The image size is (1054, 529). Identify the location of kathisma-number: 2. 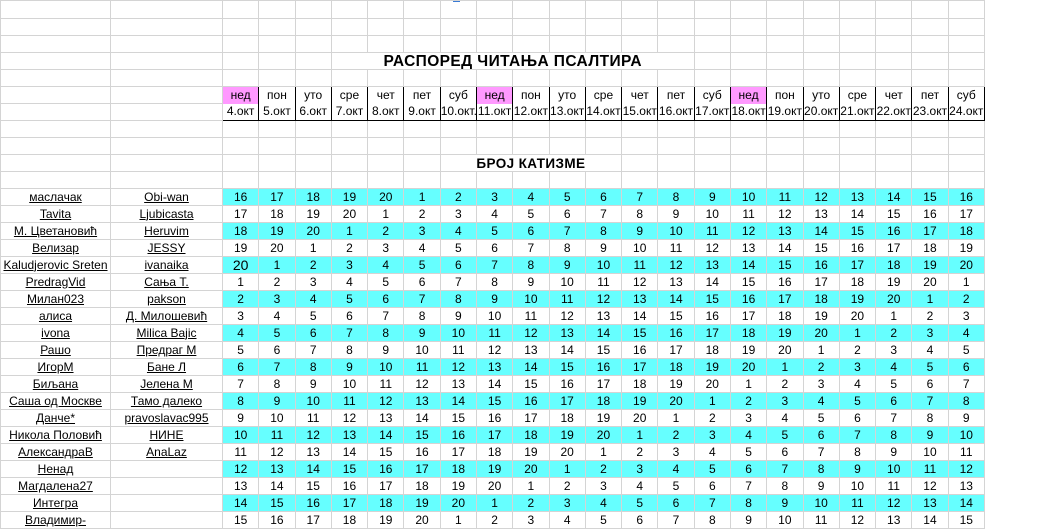
(313, 265).